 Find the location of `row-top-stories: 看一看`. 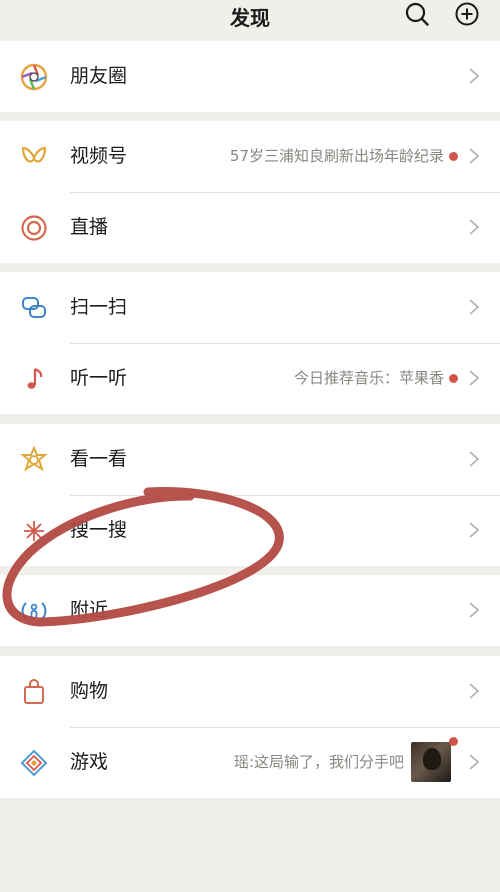

row-top-stories: 看一看 is located at coordinates (250, 459).